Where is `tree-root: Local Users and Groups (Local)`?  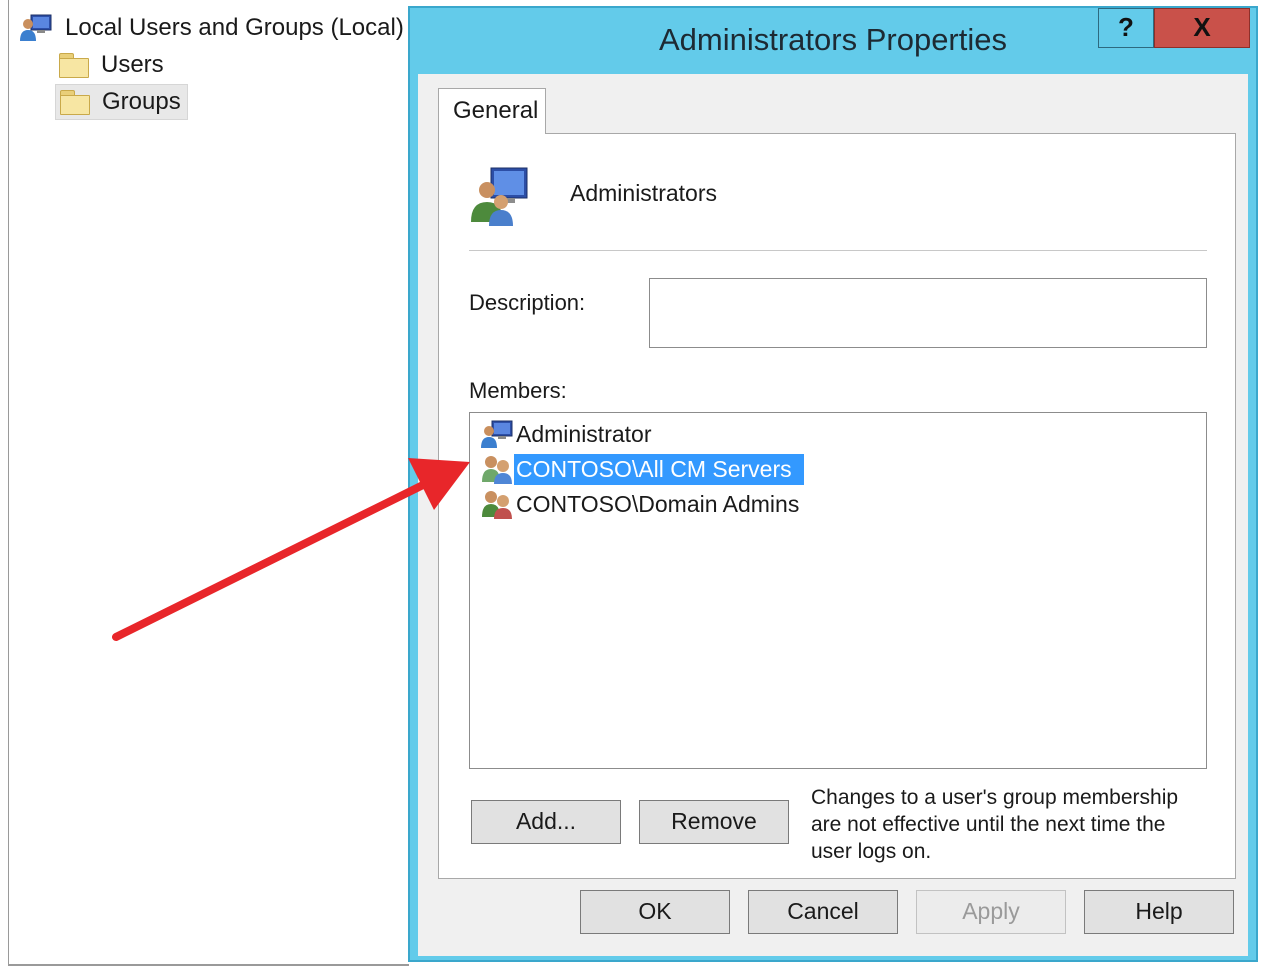
tree-root: Local Users and Groups (Local) is located at coordinates (211, 28).